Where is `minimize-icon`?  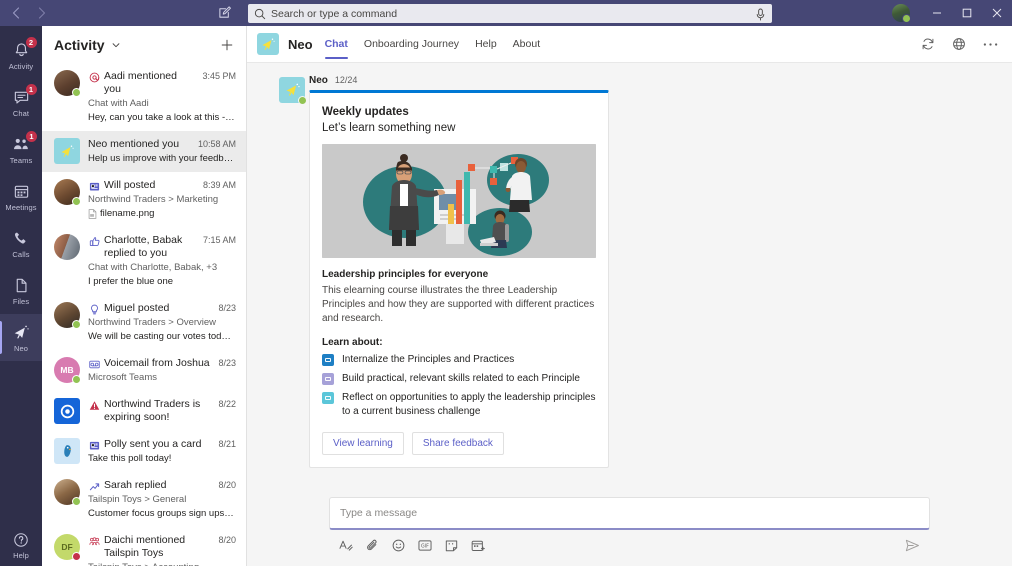
minimize-icon is located at coordinates (937, 13).